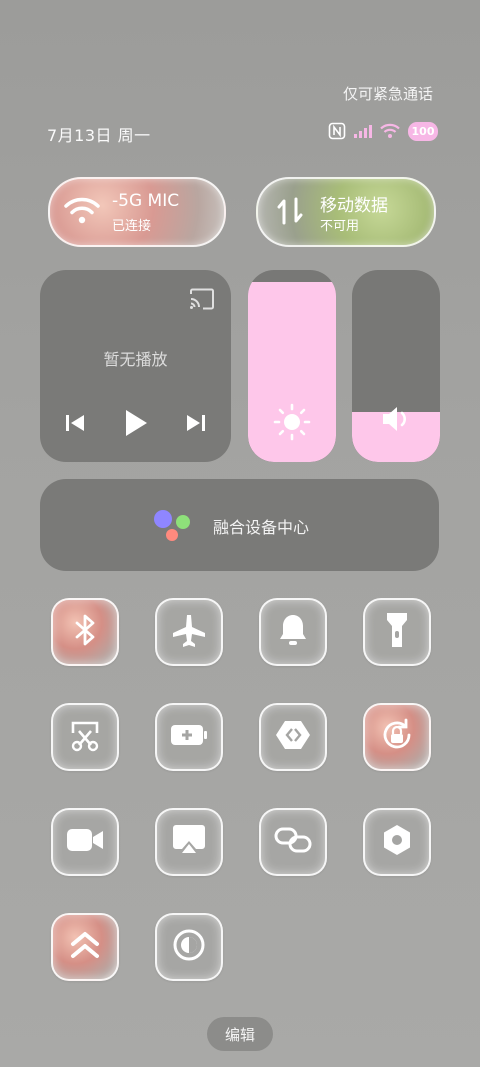 This screenshot has width=480, height=1067. What do you see at coordinates (292, 422) in the screenshot?
I see `sun-icon` at bounding box center [292, 422].